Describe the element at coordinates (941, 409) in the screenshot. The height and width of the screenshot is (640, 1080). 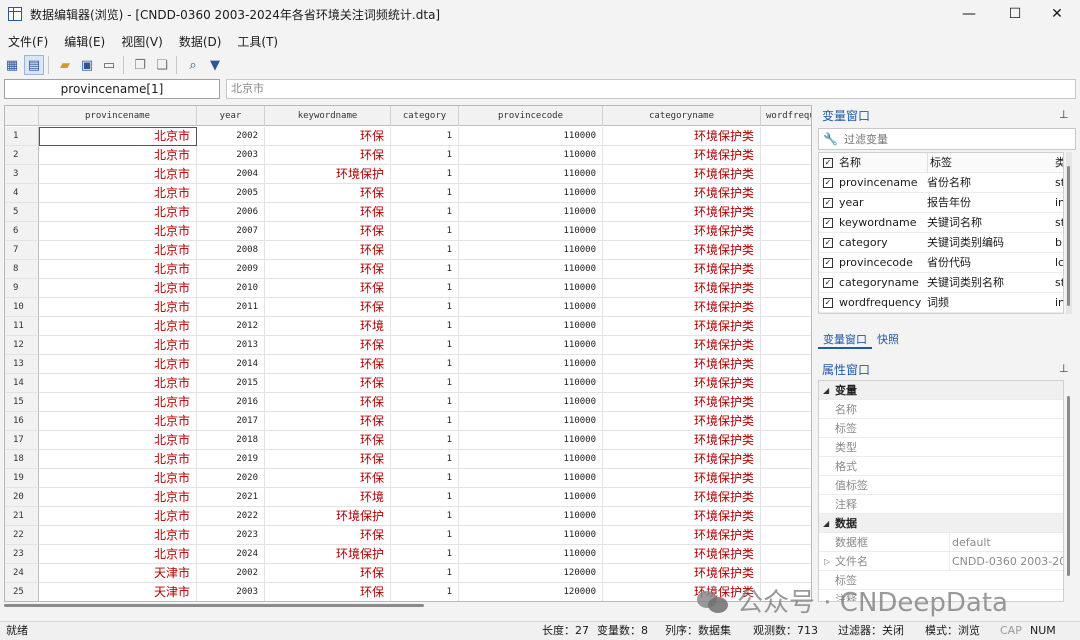
I see `property-row: 名称` at that location.